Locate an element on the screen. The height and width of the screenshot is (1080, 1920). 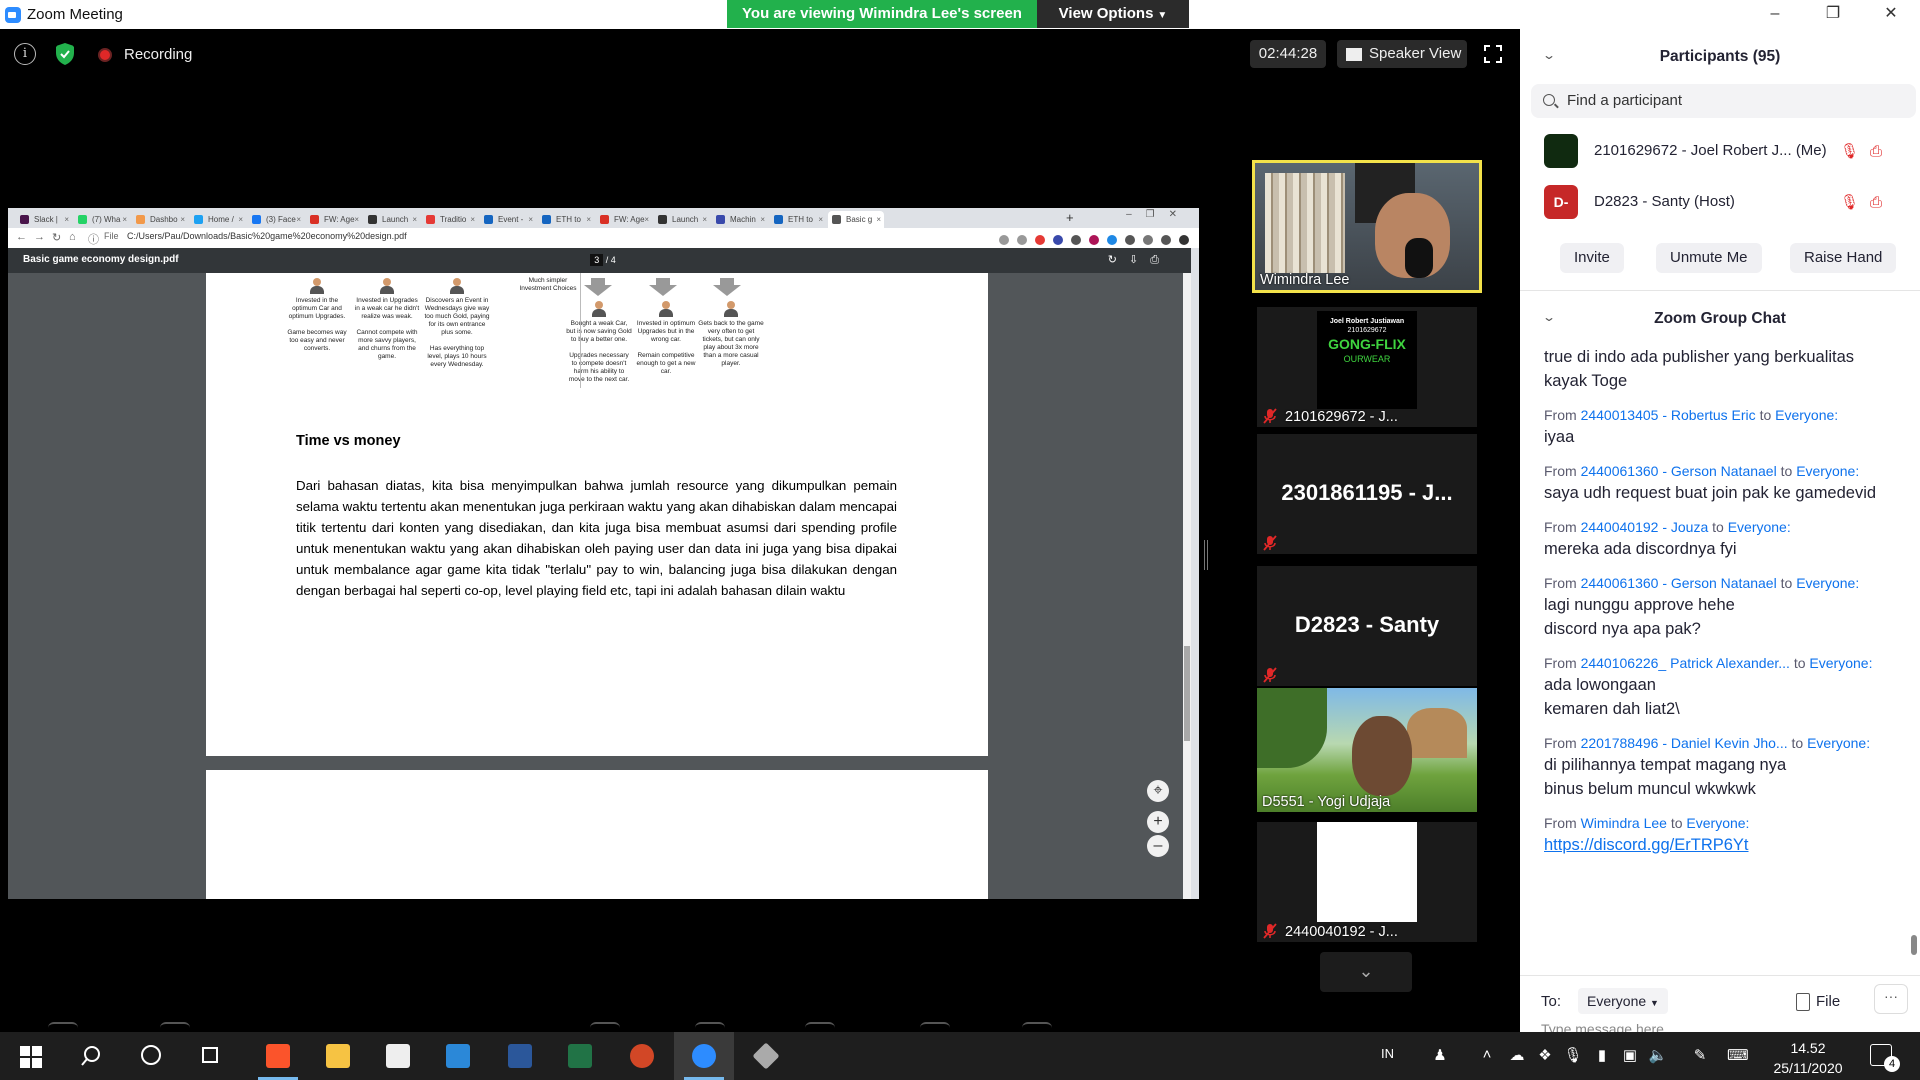
browser-window-controls: –❐✕ is located at coordinates (1158, 214).